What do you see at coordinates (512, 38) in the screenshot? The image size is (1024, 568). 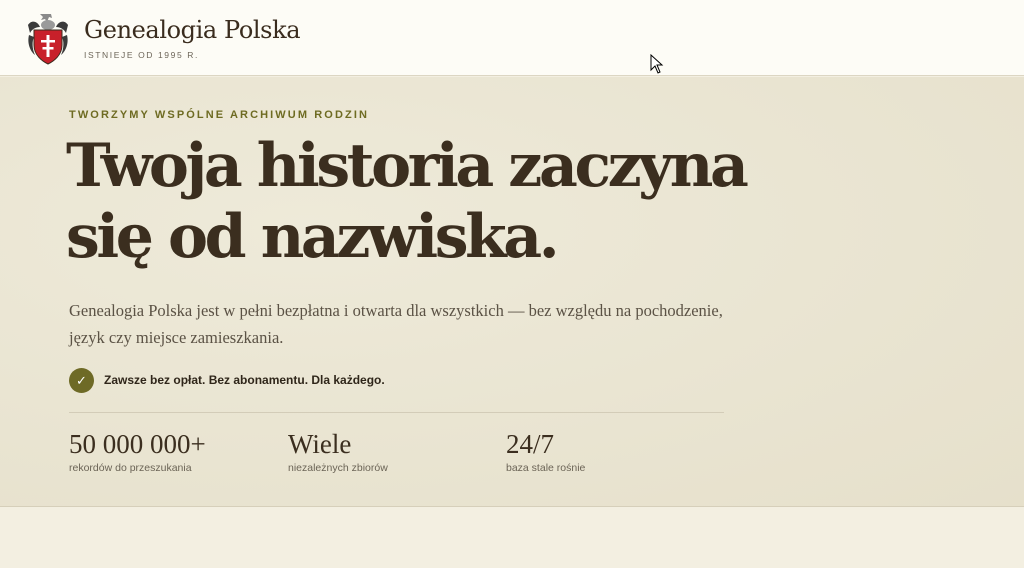 I see `site-header: Genealogia Polska ISTNIEJE OD 1995 R.` at bounding box center [512, 38].